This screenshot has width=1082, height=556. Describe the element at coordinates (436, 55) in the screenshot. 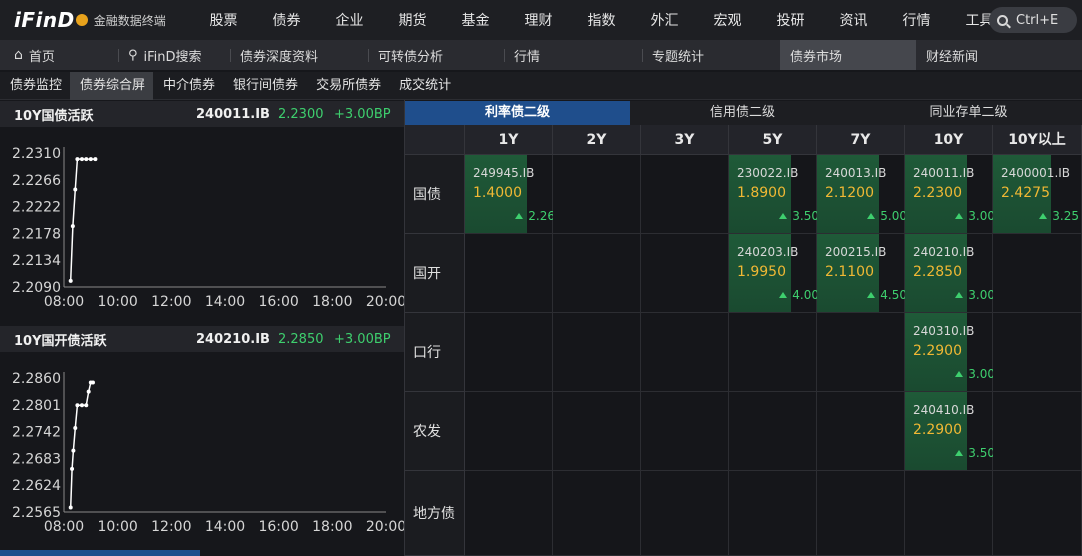

I see `tab-item: 可转债分析` at that location.